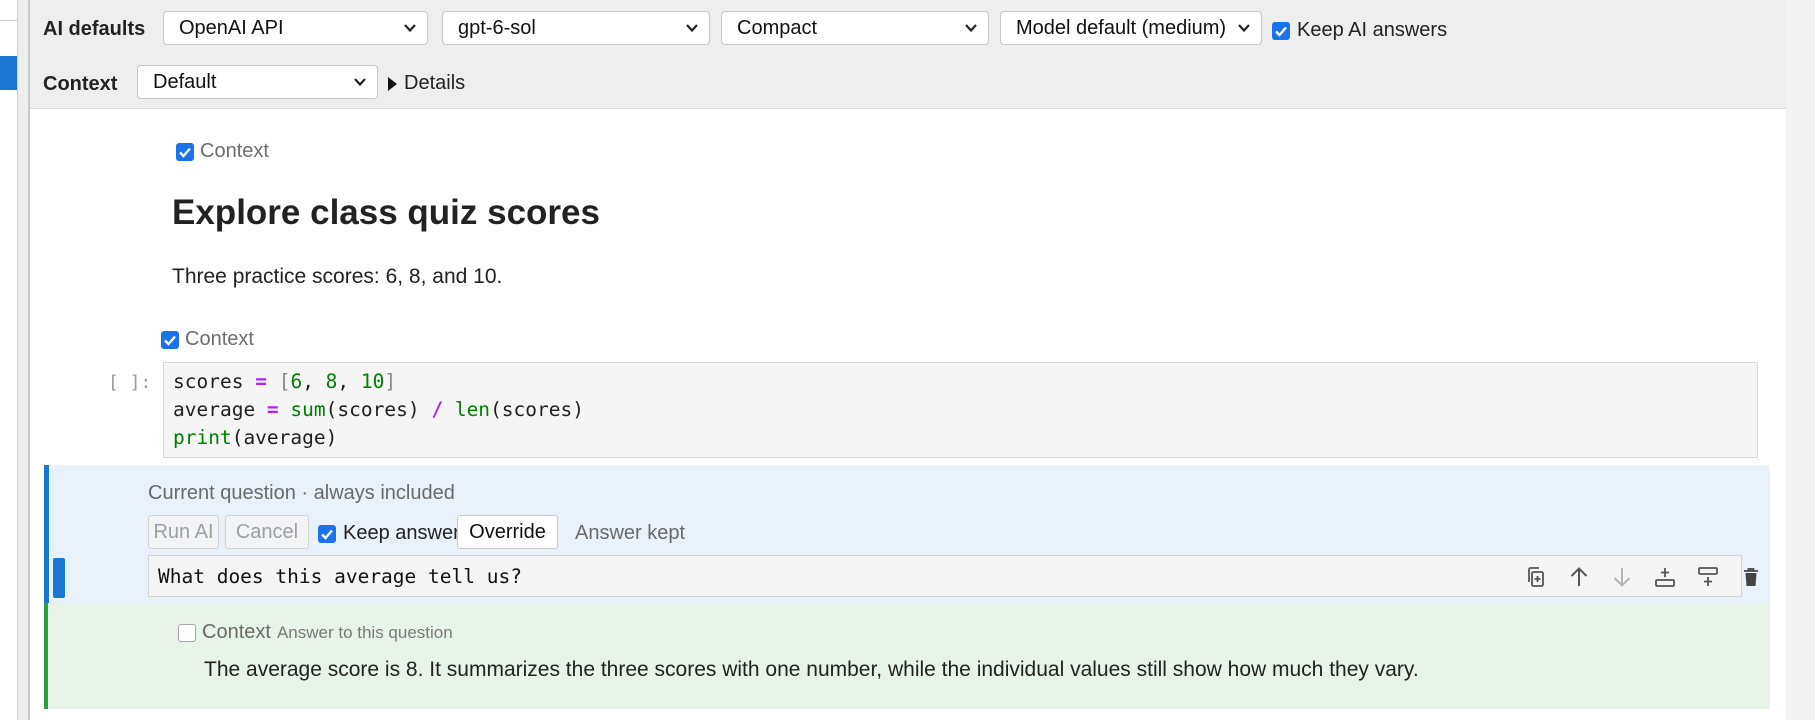  I want to click on question-text: What does this average tell us?, so click(340, 576).